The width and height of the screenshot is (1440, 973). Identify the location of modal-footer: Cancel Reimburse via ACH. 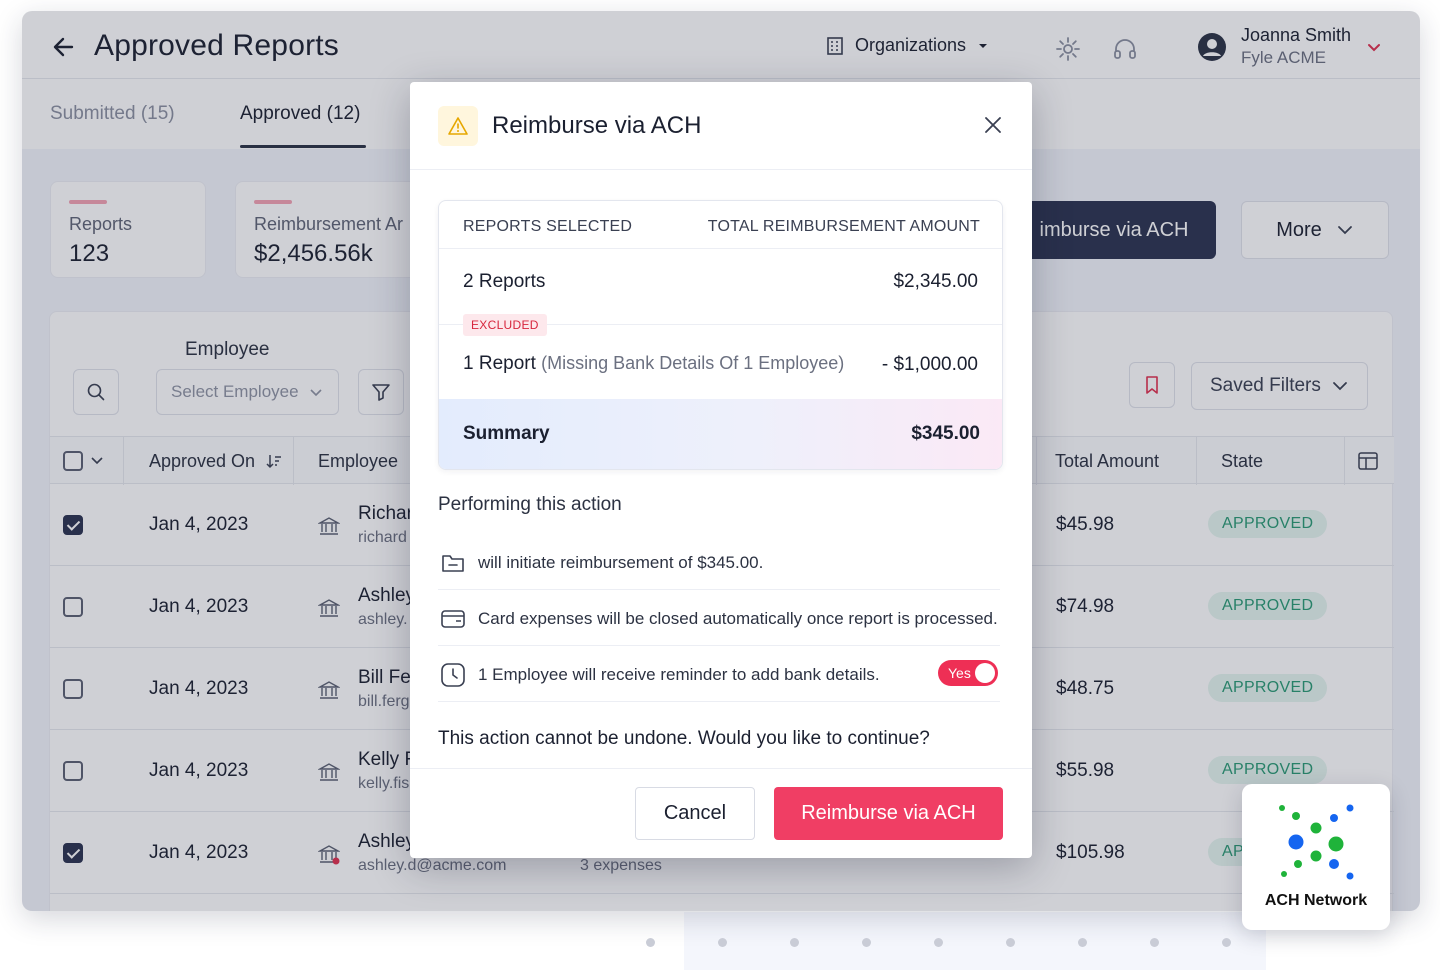
(721, 813).